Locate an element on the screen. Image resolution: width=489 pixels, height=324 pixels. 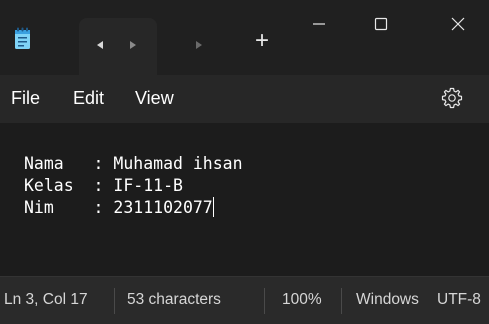
menu-edit: Edit is located at coordinates (88, 98).